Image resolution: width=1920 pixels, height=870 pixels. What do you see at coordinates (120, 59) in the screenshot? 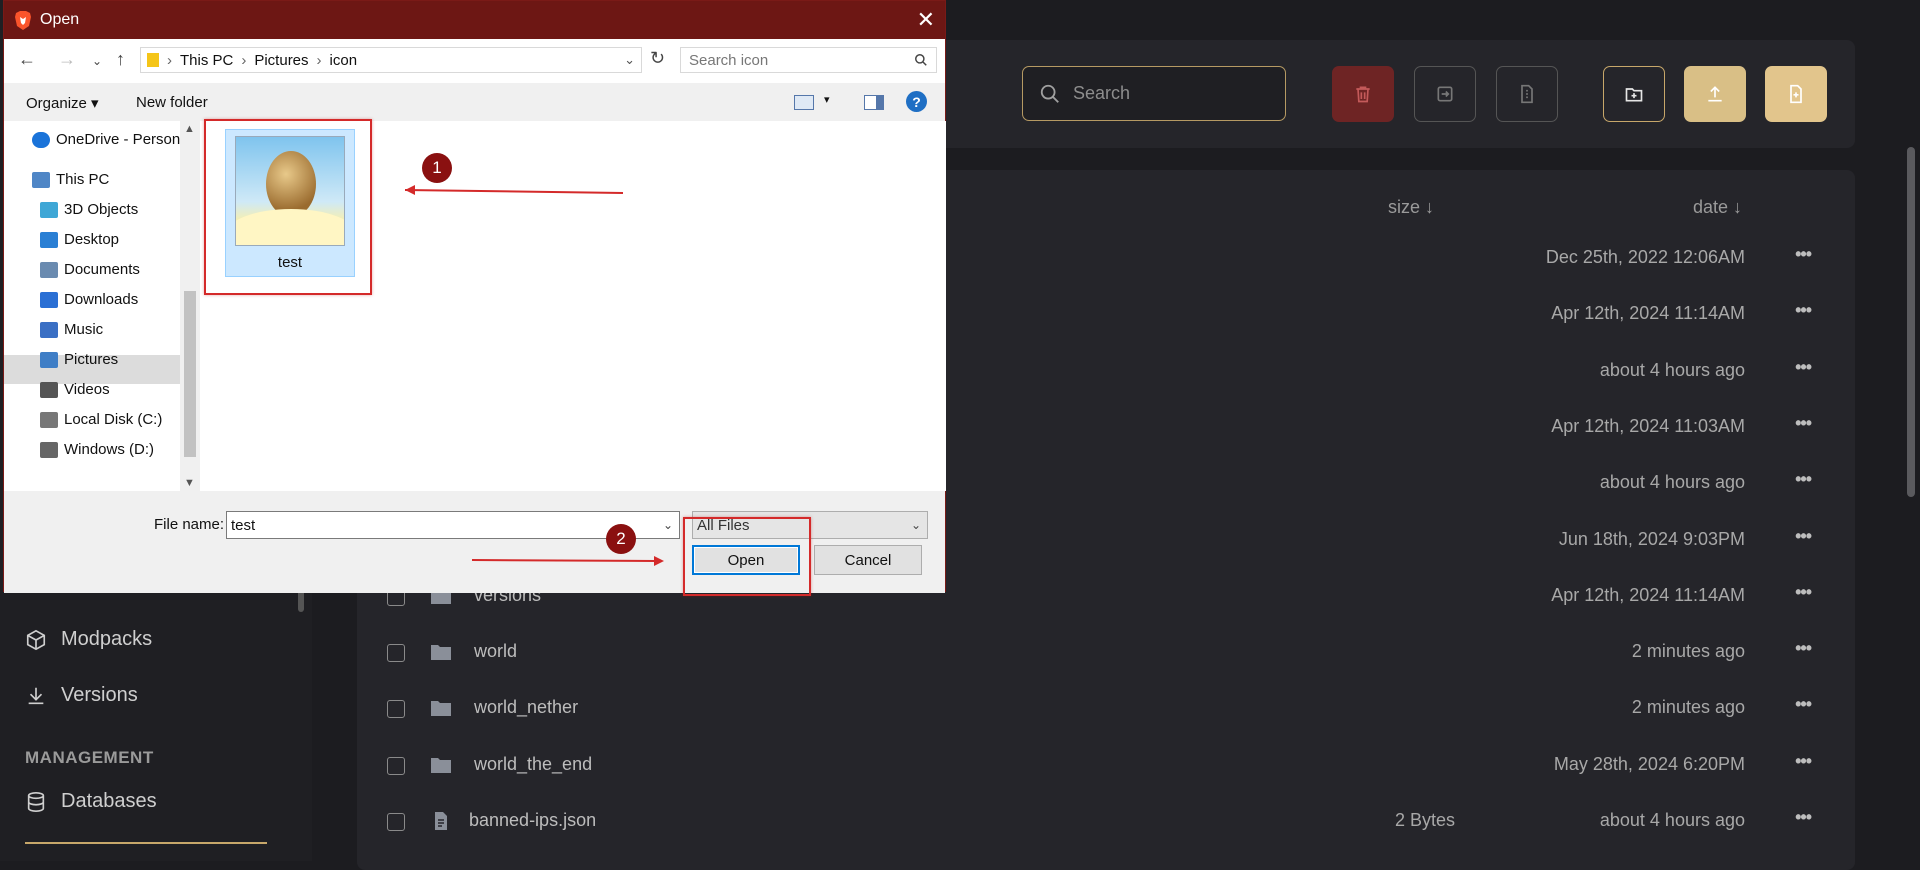
I see `up-arrow-icon: ↑` at bounding box center [120, 59].